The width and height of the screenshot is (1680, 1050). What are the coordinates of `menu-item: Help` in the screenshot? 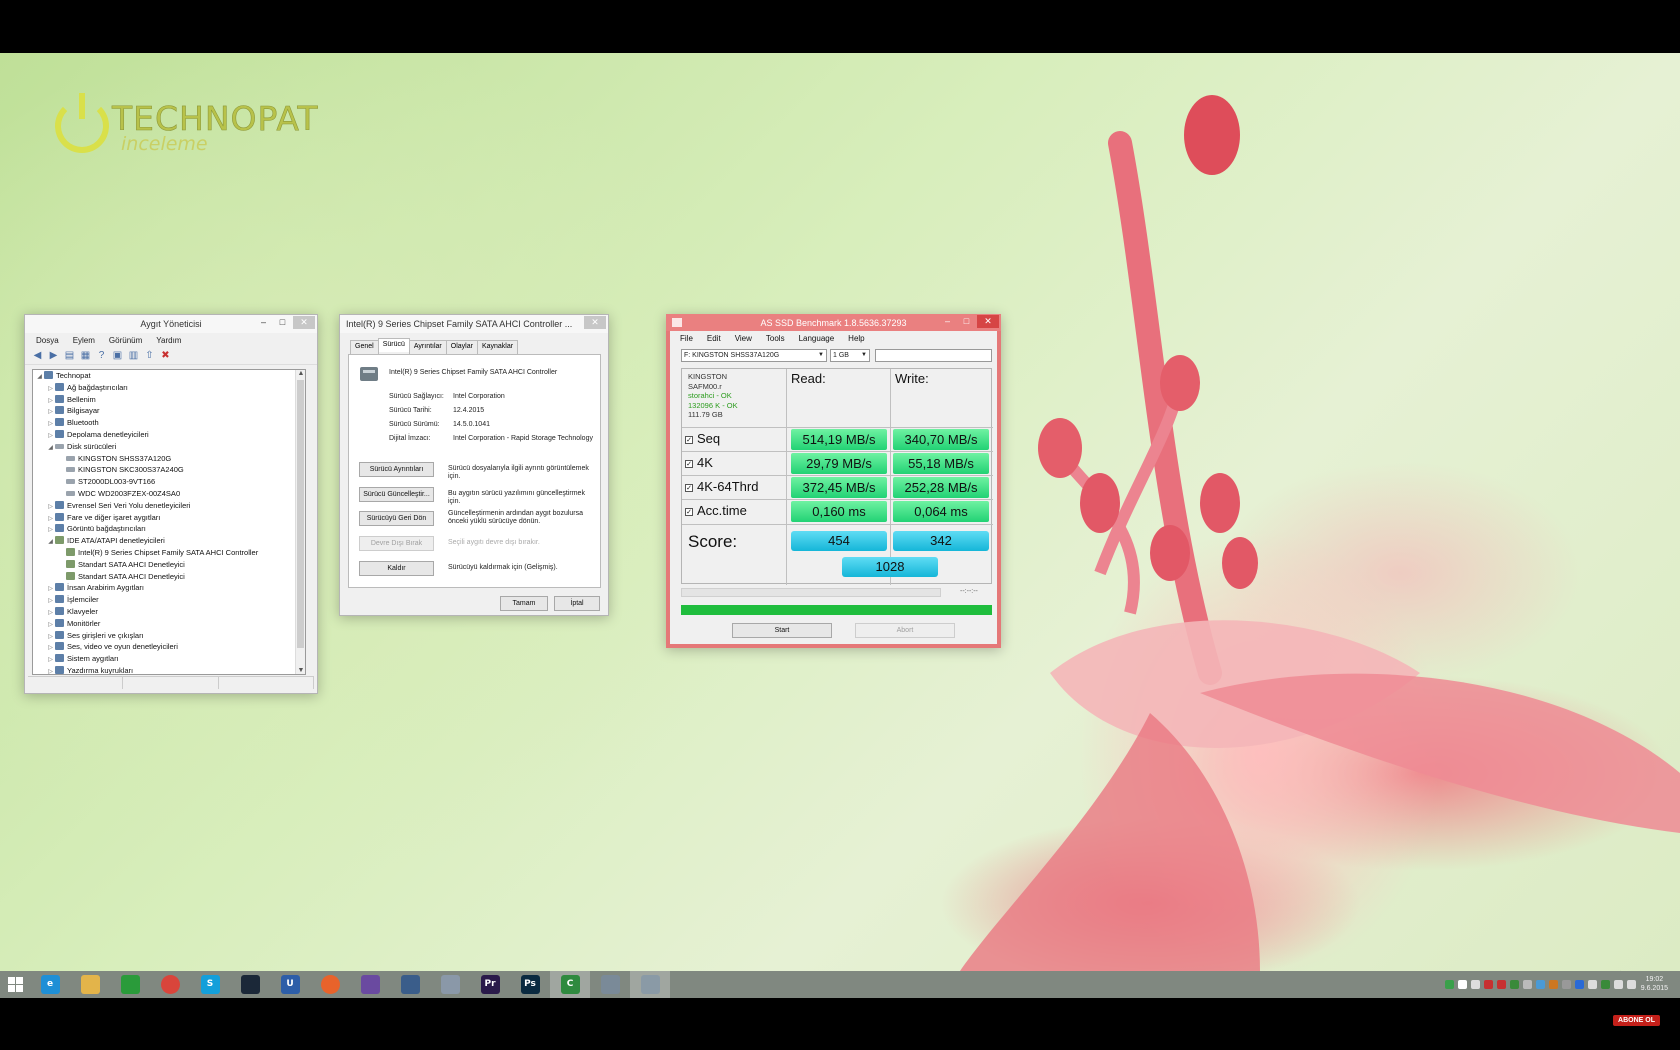 It's located at (856, 338).